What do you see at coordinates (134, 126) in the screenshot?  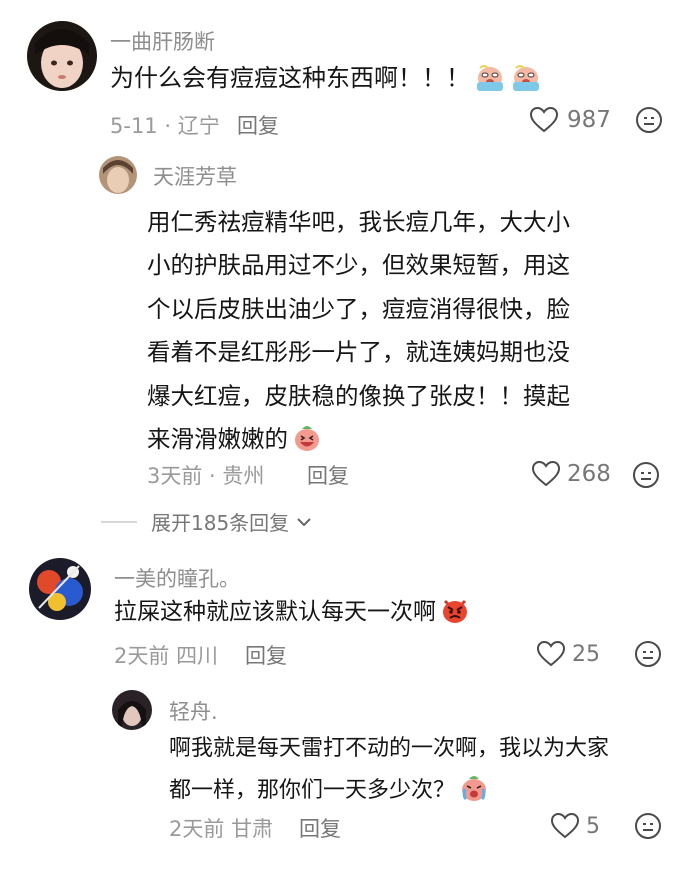 I see `comment-date: 5-11` at bounding box center [134, 126].